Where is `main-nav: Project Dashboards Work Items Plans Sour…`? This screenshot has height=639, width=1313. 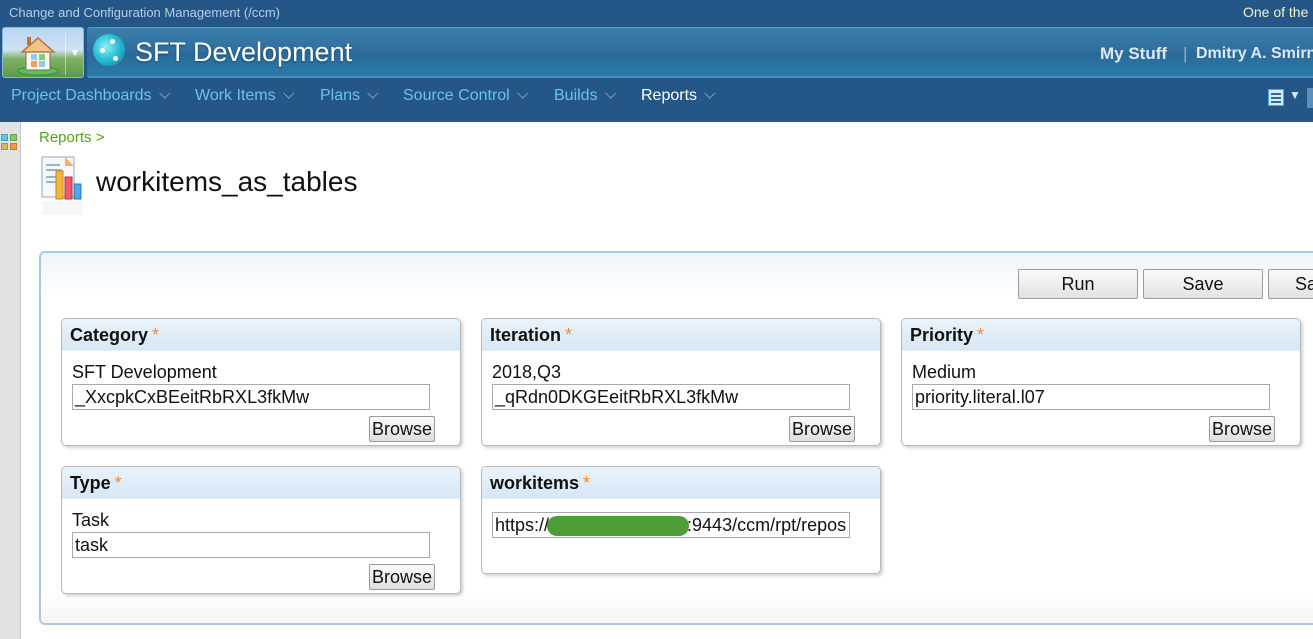 main-nav: Project Dashboards Work Items Plans Sour… is located at coordinates (656, 100).